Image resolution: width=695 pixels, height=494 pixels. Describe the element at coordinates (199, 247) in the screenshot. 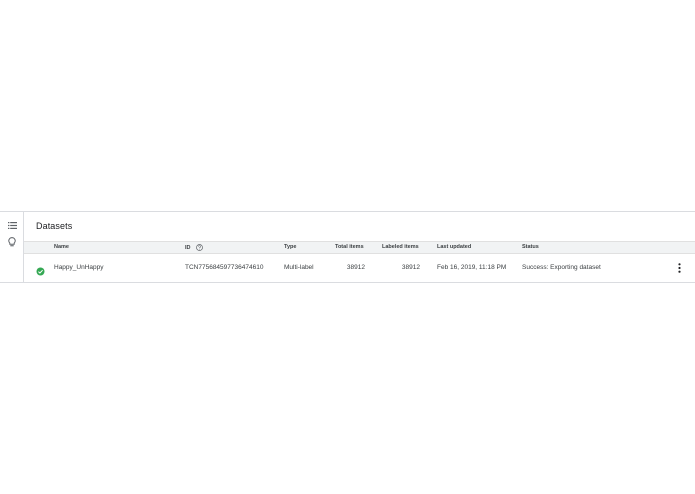

I see `help-circle-icon` at that location.